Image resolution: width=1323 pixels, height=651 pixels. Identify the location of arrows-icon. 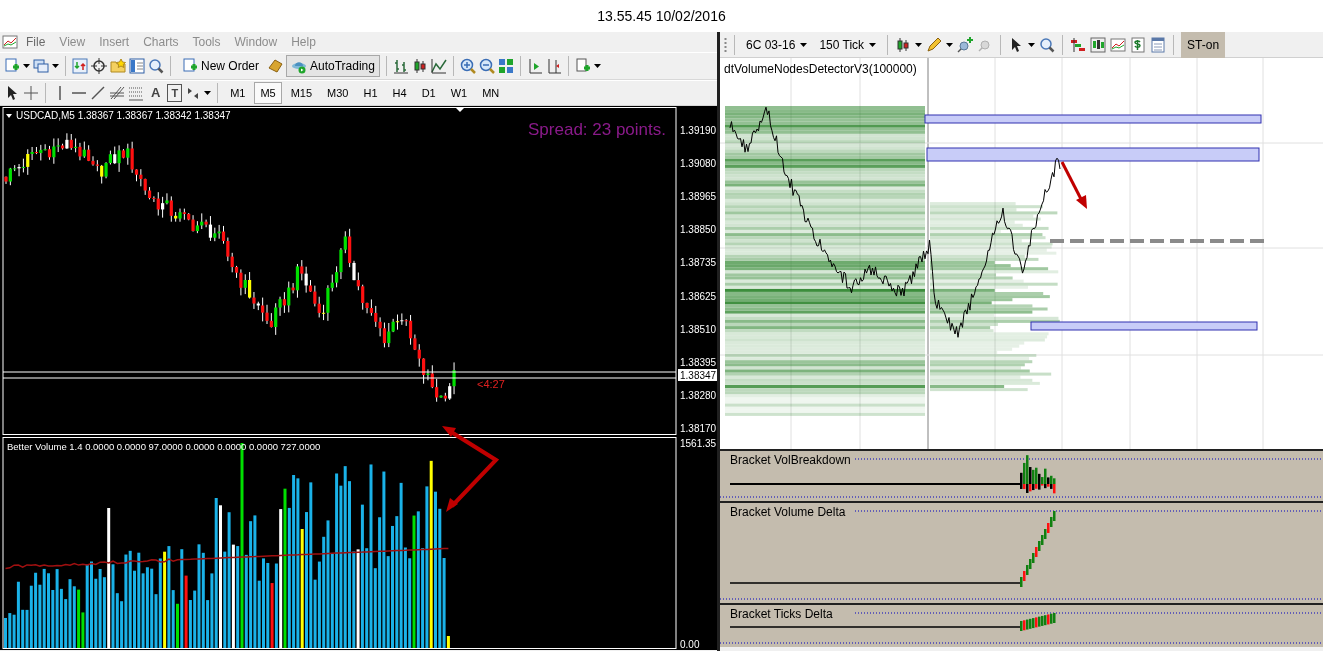
(80, 66).